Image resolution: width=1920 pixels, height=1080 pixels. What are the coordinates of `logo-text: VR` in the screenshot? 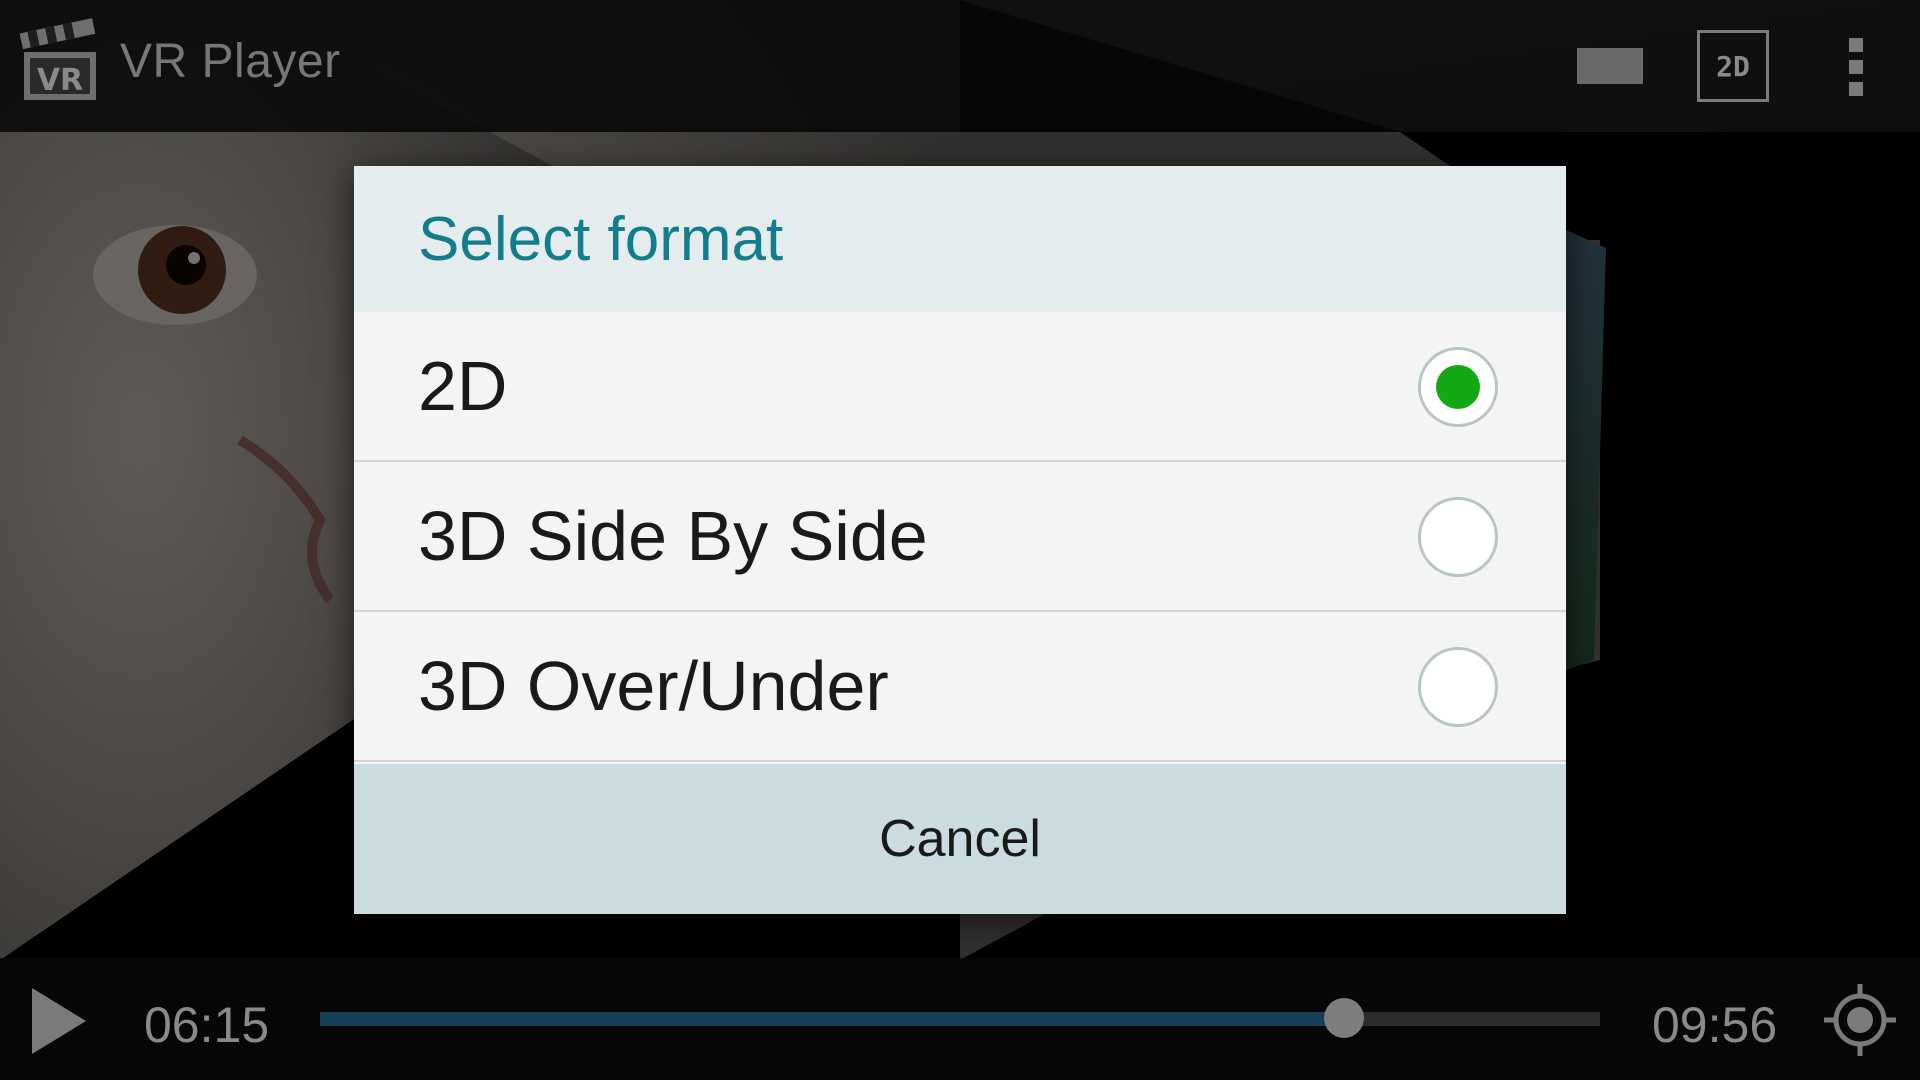 It's located at (60, 80).